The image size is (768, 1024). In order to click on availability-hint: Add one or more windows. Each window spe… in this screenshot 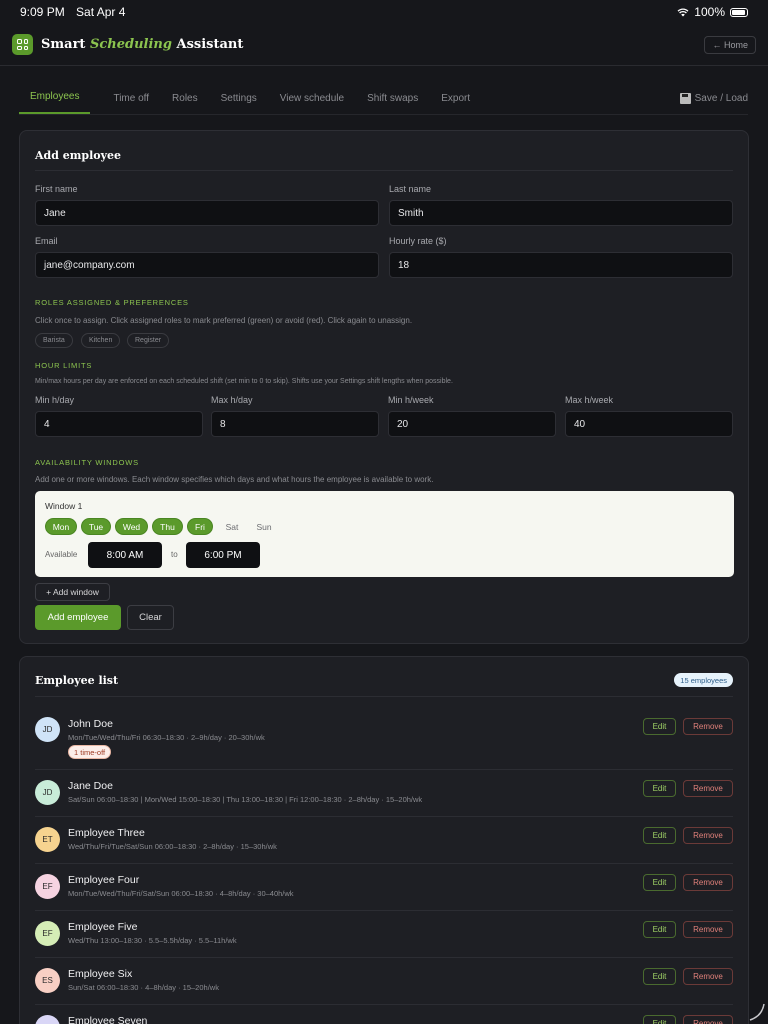, I will do `click(234, 479)`.